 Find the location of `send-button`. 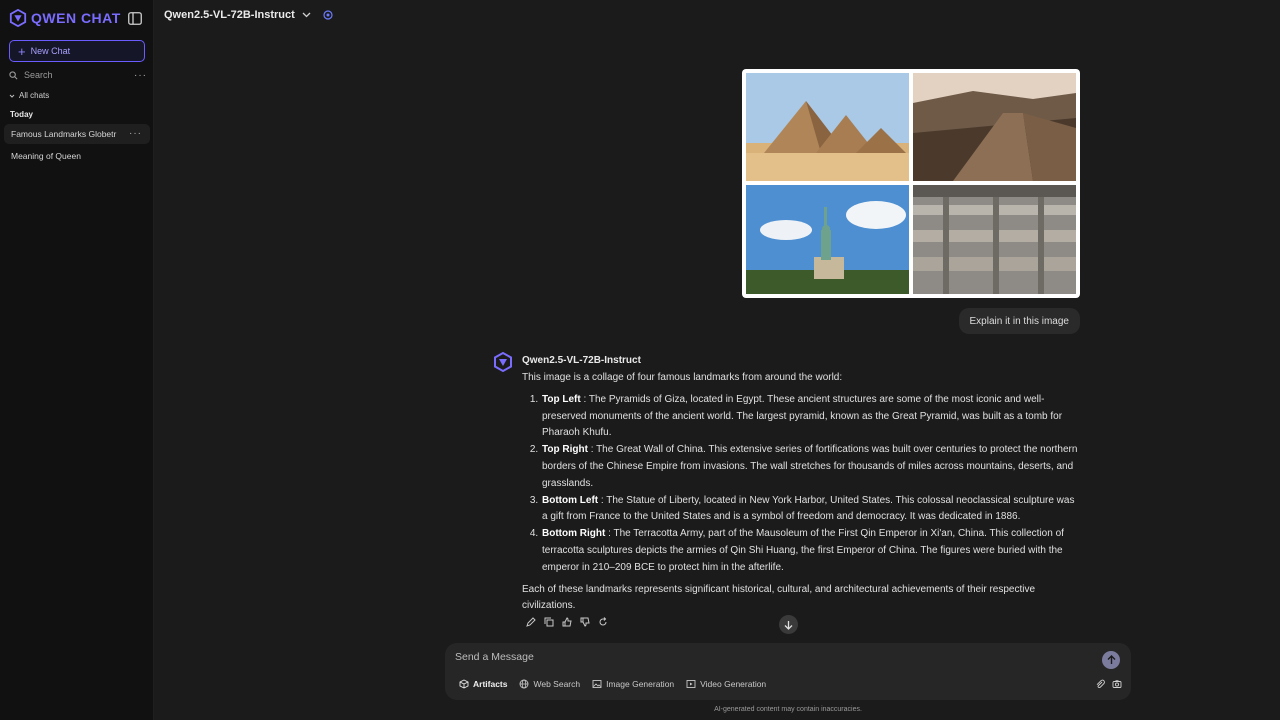

send-button is located at coordinates (1111, 660).